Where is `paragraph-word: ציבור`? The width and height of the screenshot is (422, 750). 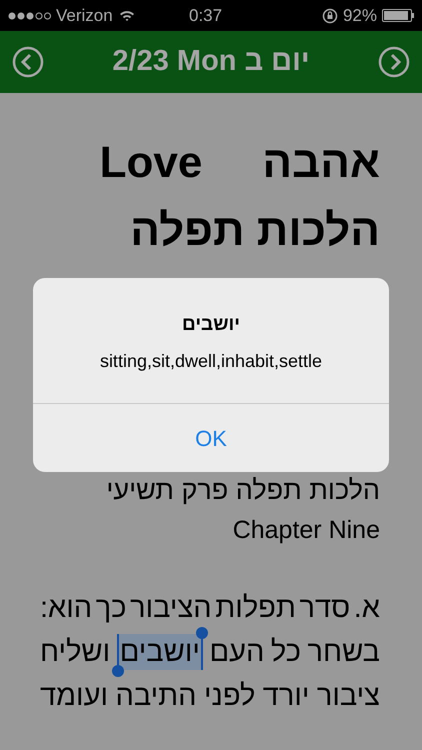
paragraph-word: ציבור is located at coordinates (348, 696).